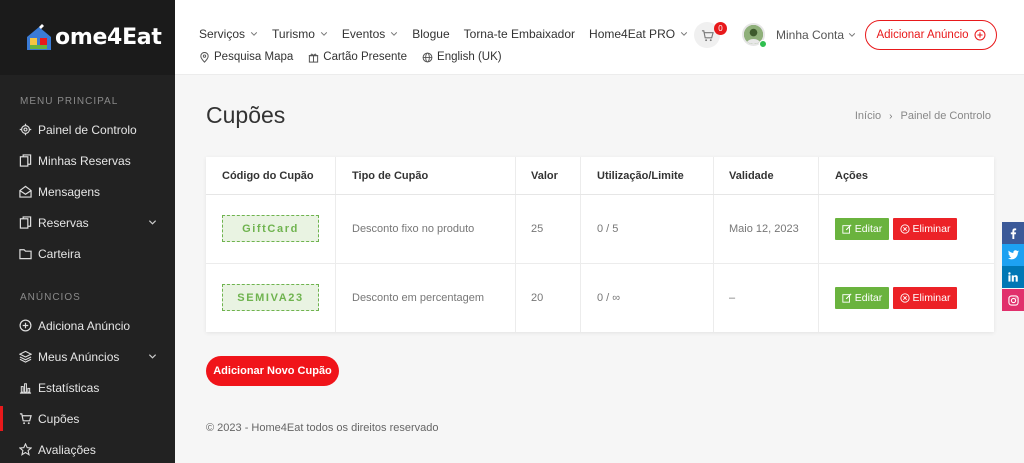  What do you see at coordinates (427, 57) in the screenshot?
I see `globe-icon` at bounding box center [427, 57].